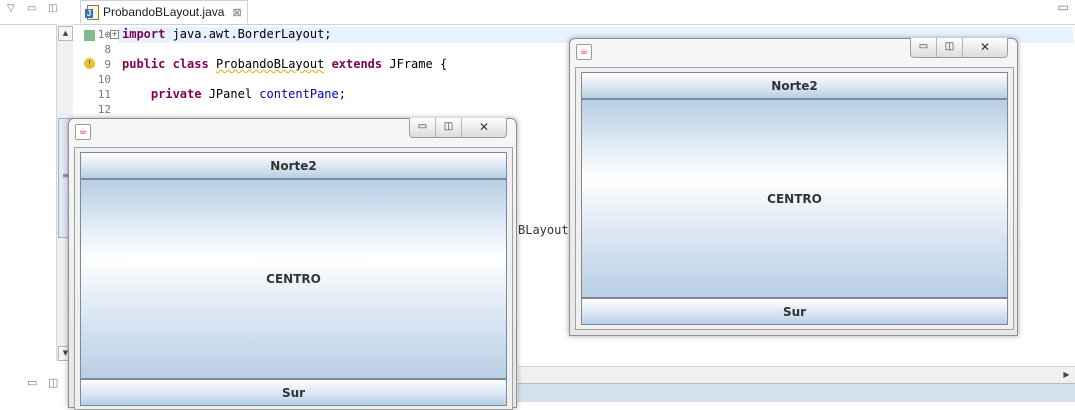  I want to click on line-number: 10, so click(104, 79).